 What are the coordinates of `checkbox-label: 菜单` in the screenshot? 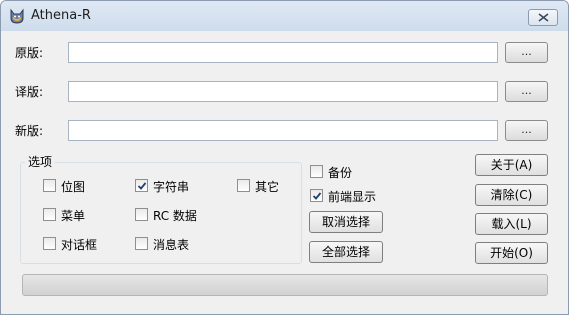 It's located at (73, 216).